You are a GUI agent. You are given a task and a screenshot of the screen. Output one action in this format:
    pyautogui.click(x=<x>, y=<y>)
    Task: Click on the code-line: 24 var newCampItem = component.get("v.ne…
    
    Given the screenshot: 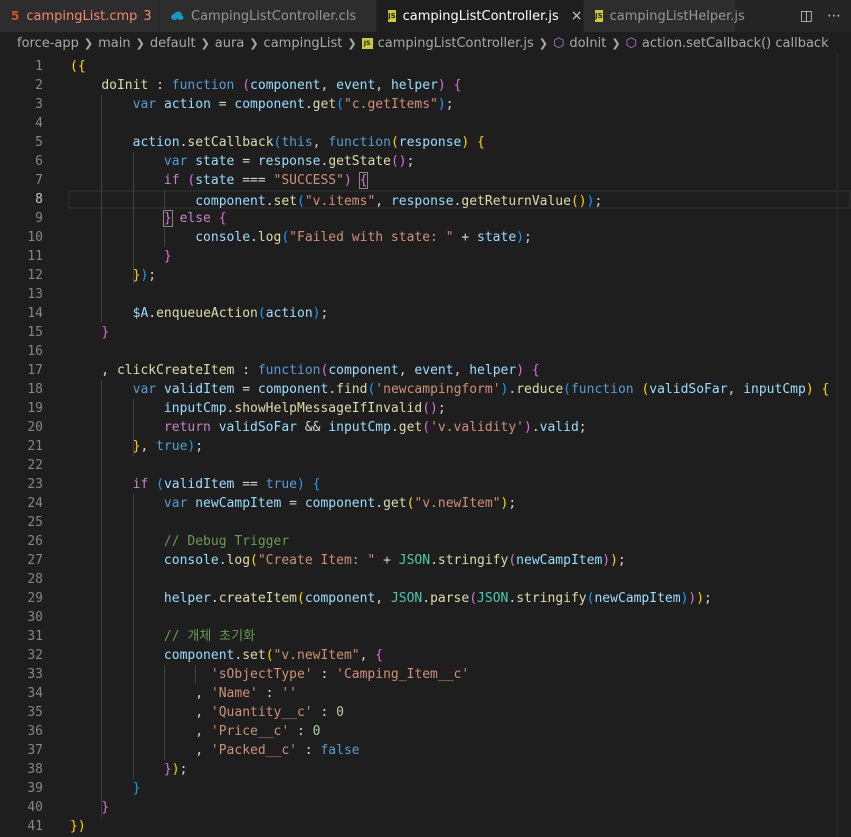 What is the action you would take?
    pyautogui.click(x=425, y=503)
    